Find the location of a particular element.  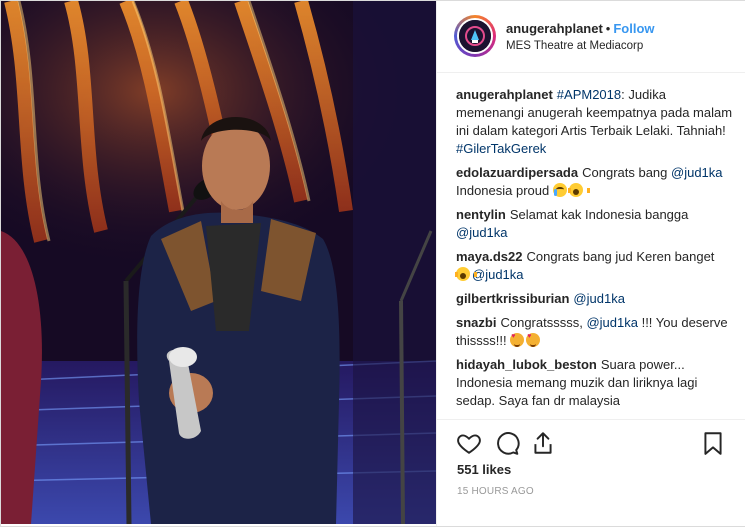

planet-logo-icon is located at coordinates (475, 36).